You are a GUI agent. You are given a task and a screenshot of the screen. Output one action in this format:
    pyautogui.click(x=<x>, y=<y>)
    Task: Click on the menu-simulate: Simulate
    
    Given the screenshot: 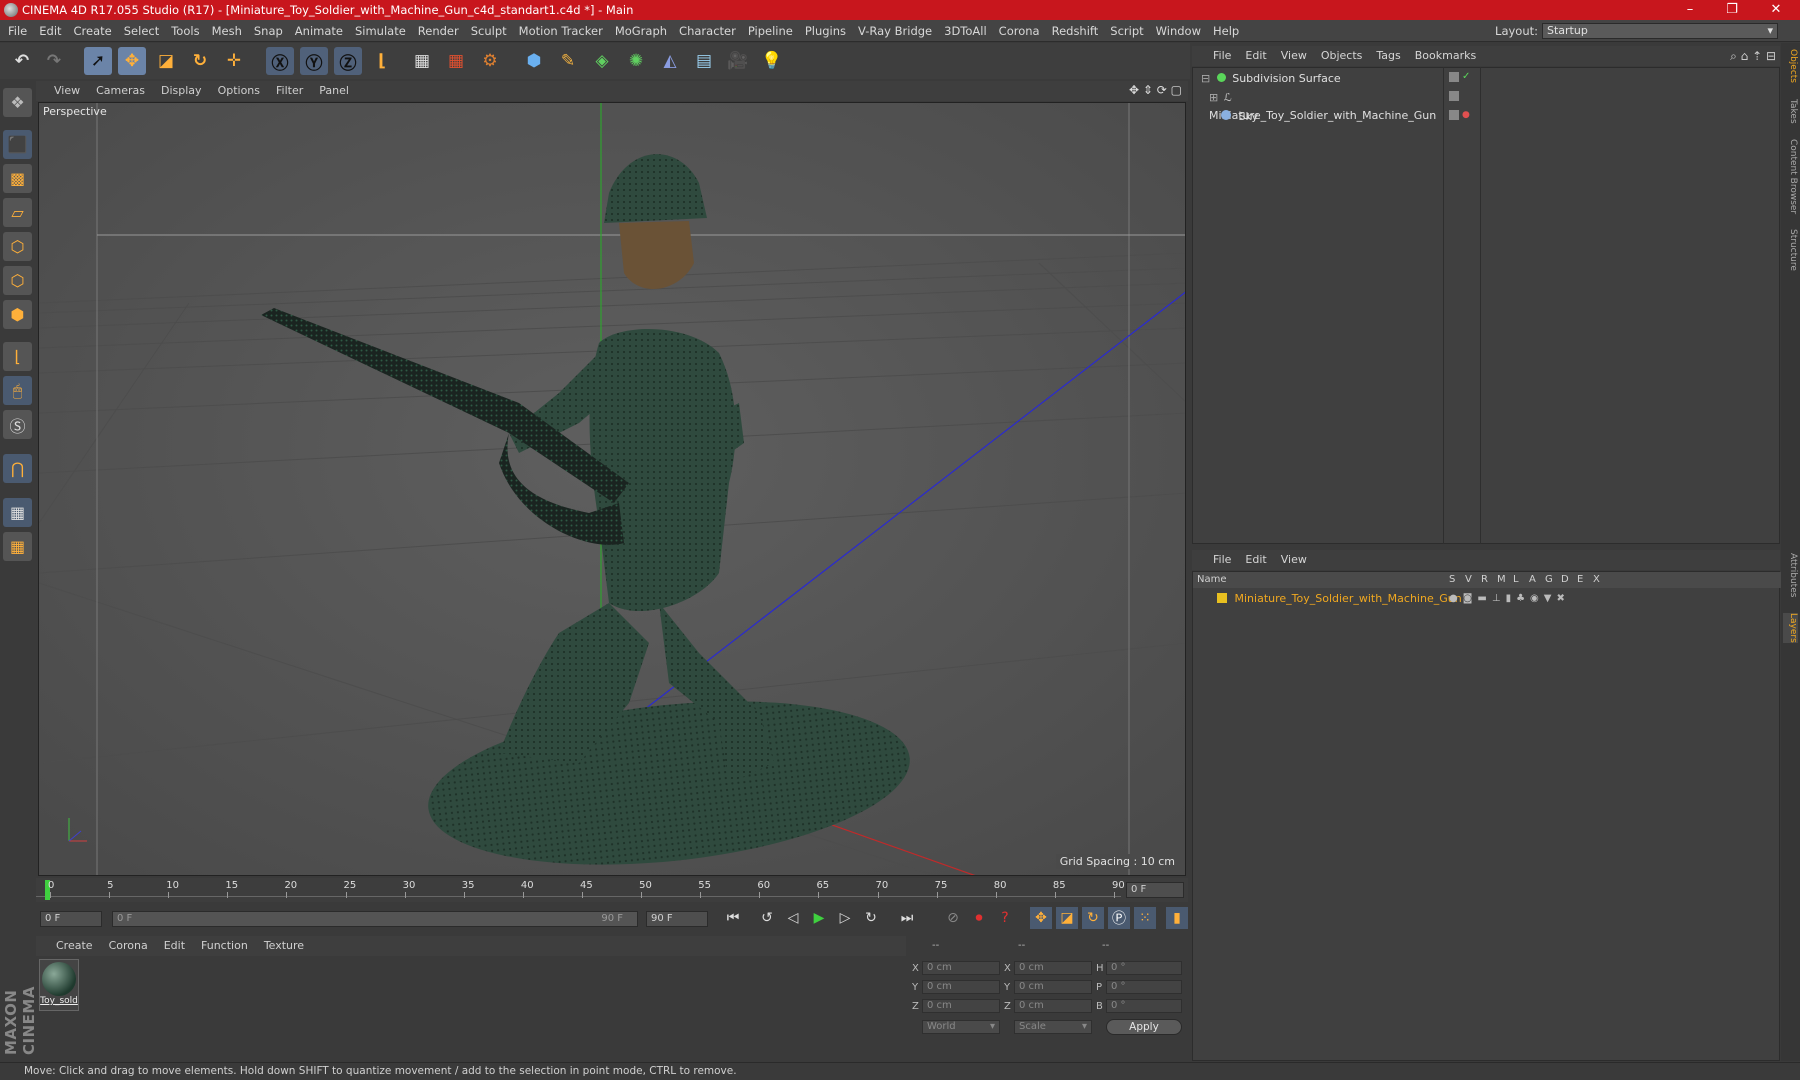 What is the action you would take?
    pyautogui.click(x=380, y=31)
    